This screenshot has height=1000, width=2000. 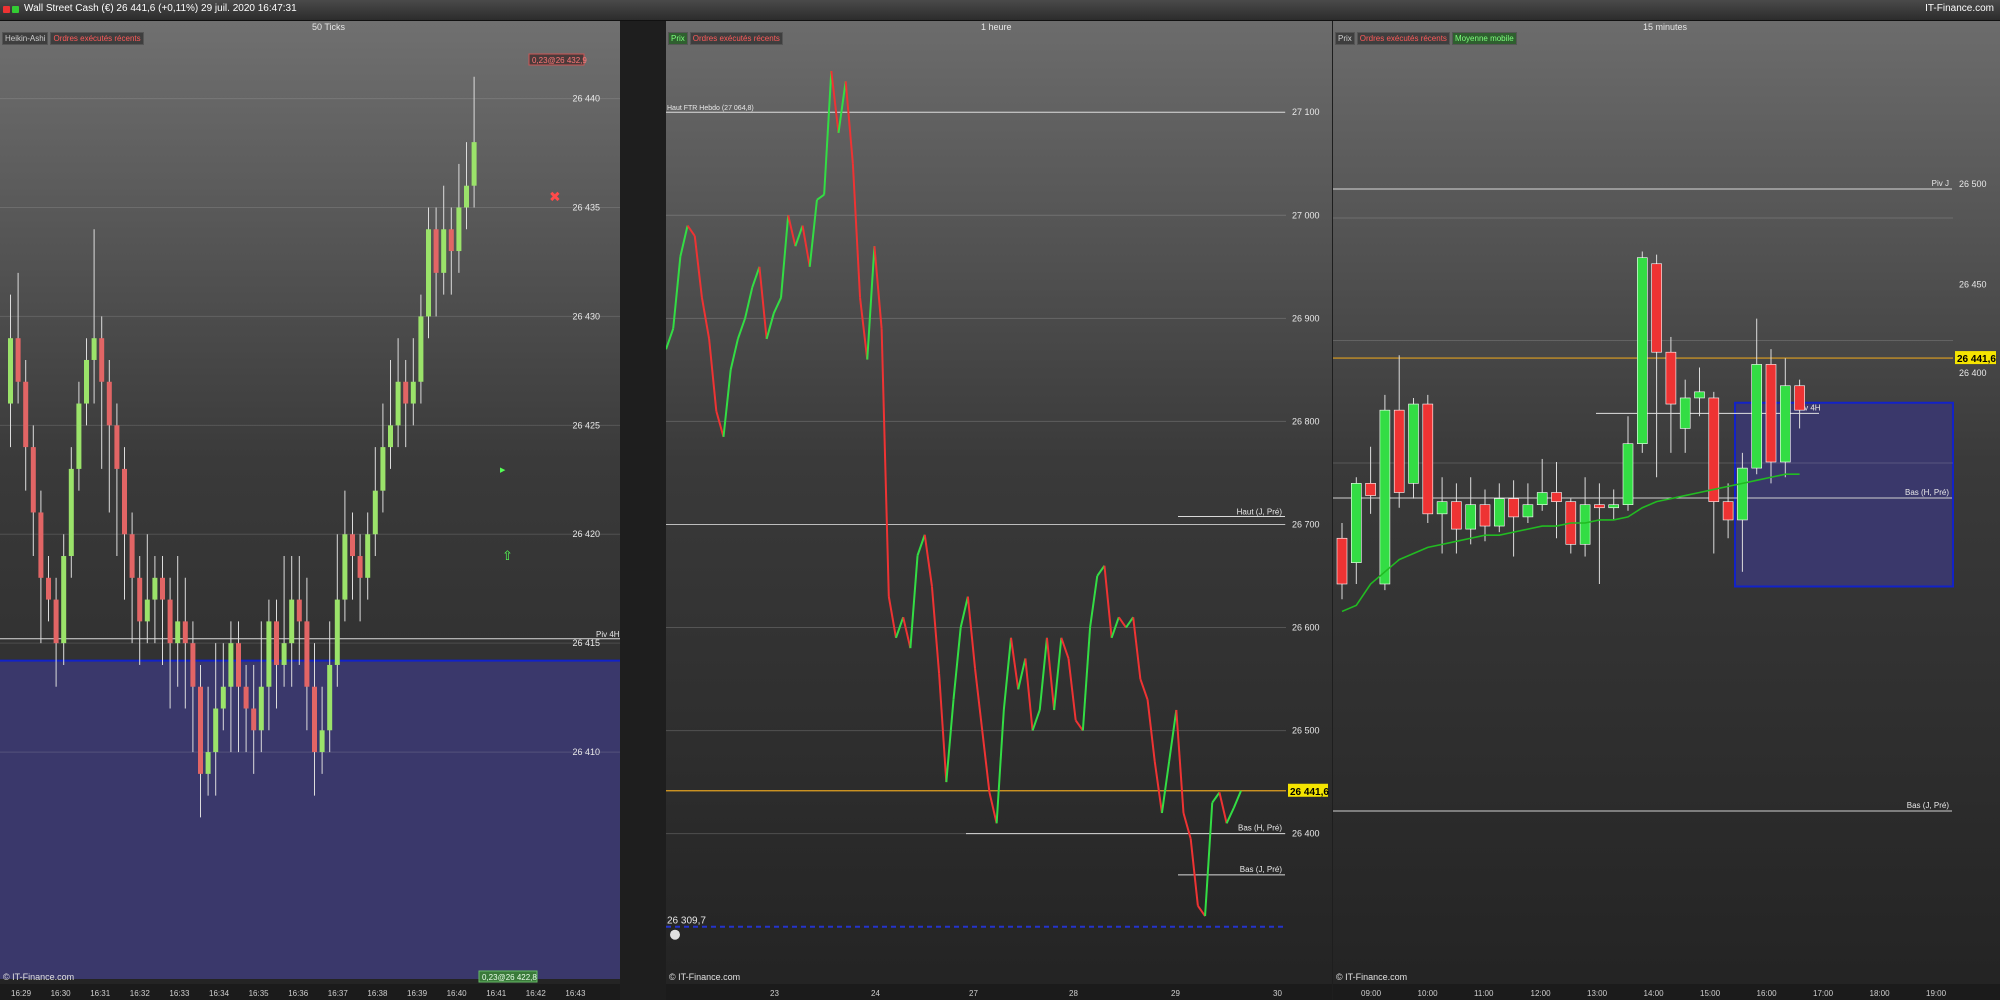 What do you see at coordinates (1959, 8) in the screenshot?
I see `brand-label: IT-Finance.com` at bounding box center [1959, 8].